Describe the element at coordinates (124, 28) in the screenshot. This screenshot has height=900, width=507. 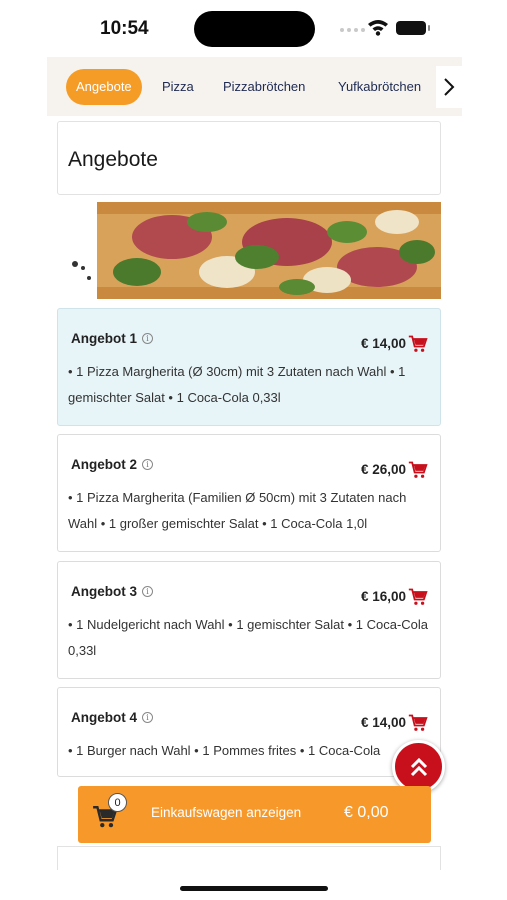
I see `status-time: 10:54` at that location.